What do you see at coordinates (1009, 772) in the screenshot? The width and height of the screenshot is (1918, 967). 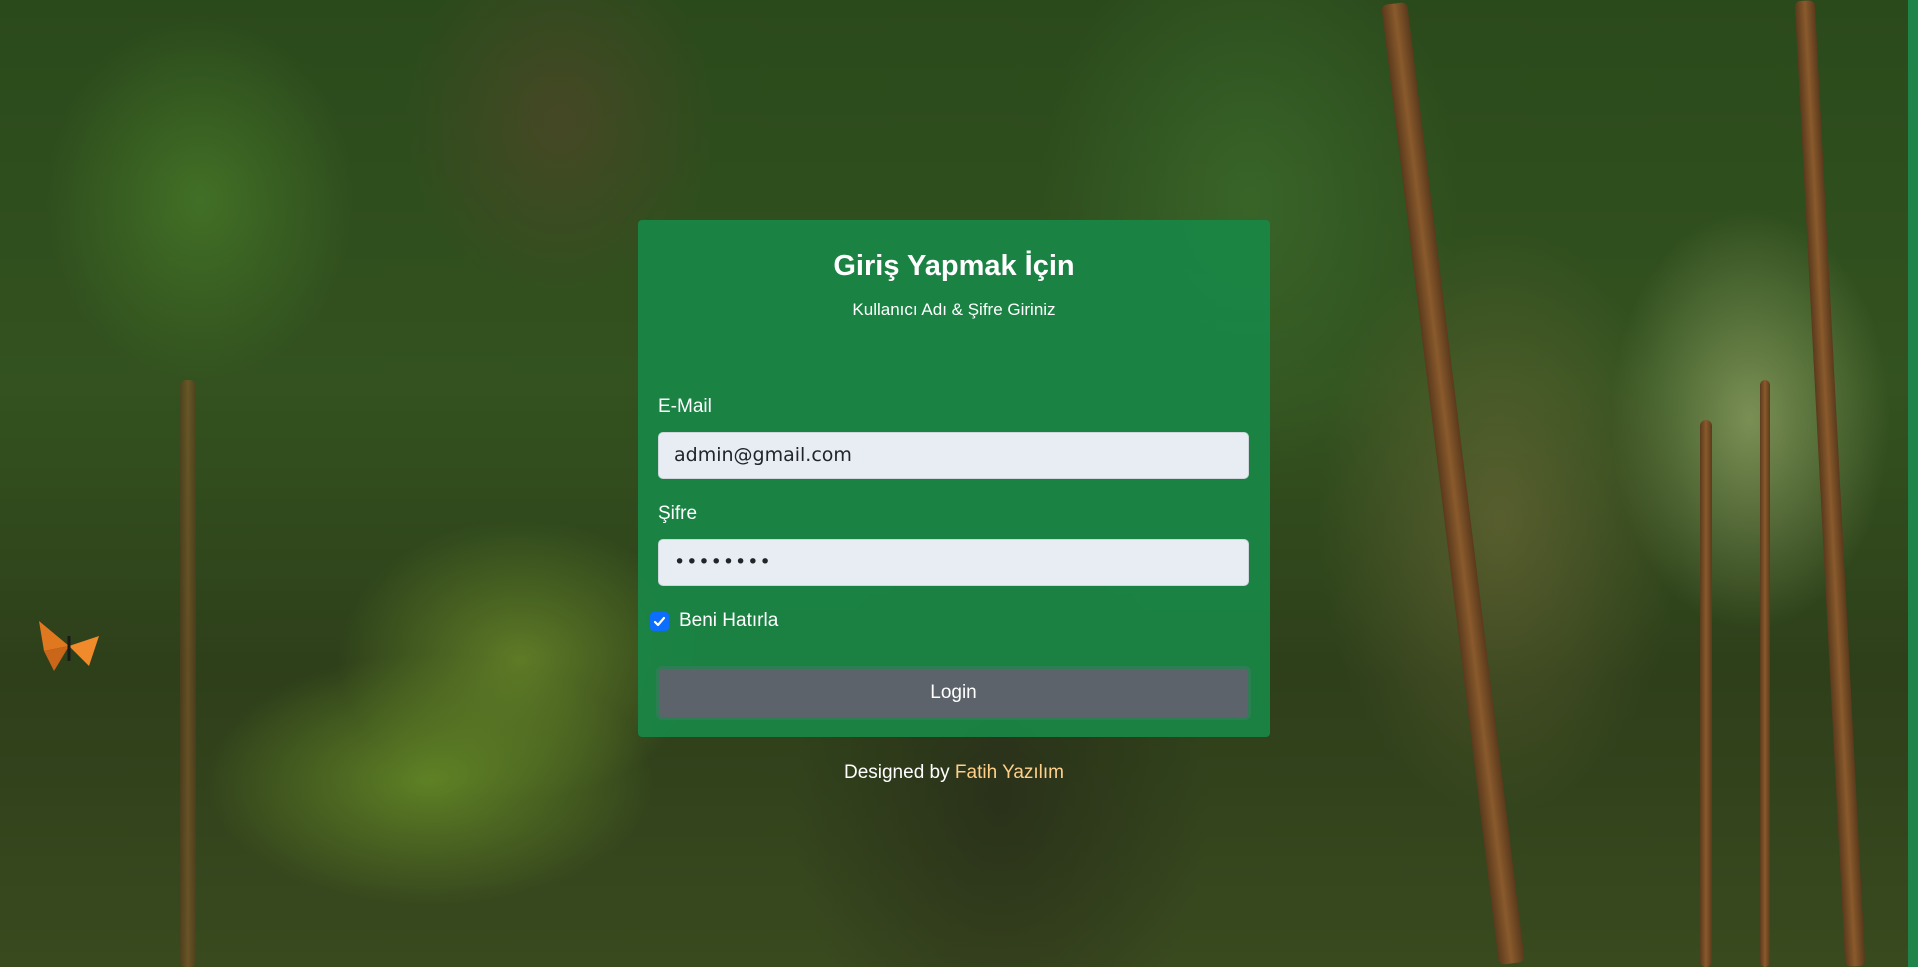 I see `footer-author-link: Fatih Yazılım` at bounding box center [1009, 772].